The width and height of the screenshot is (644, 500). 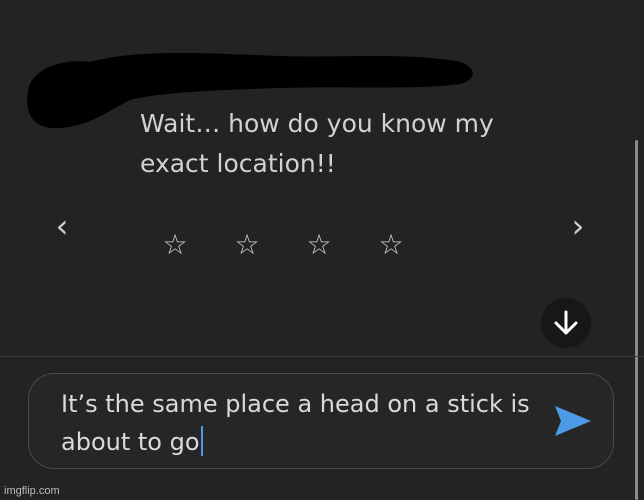 What do you see at coordinates (322, 356) in the screenshot?
I see `composer-divider` at bounding box center [322, 356].